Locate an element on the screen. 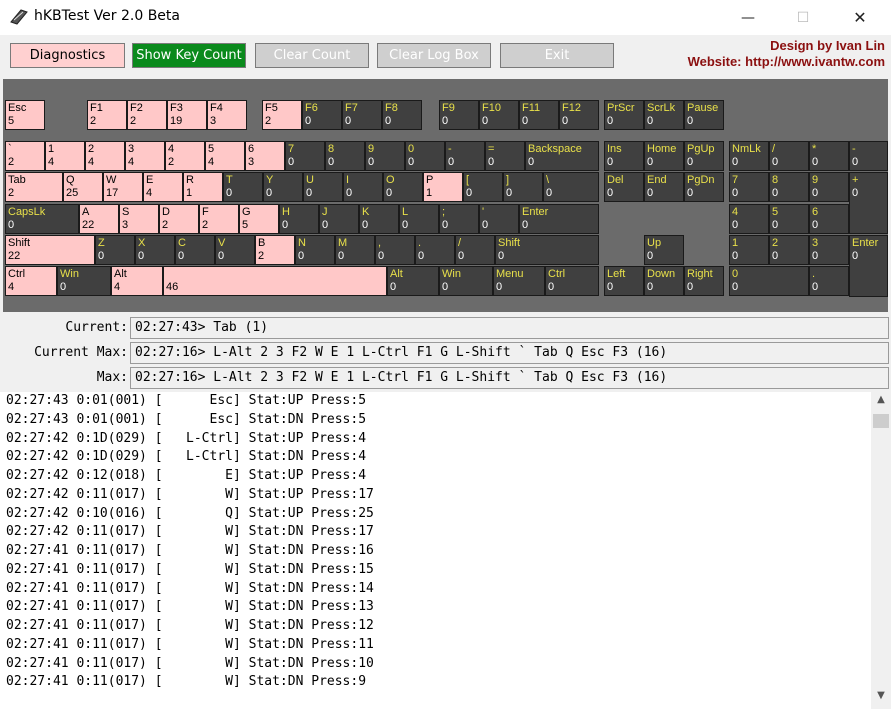  key-label: 5 is located at coordinates (775, 212).